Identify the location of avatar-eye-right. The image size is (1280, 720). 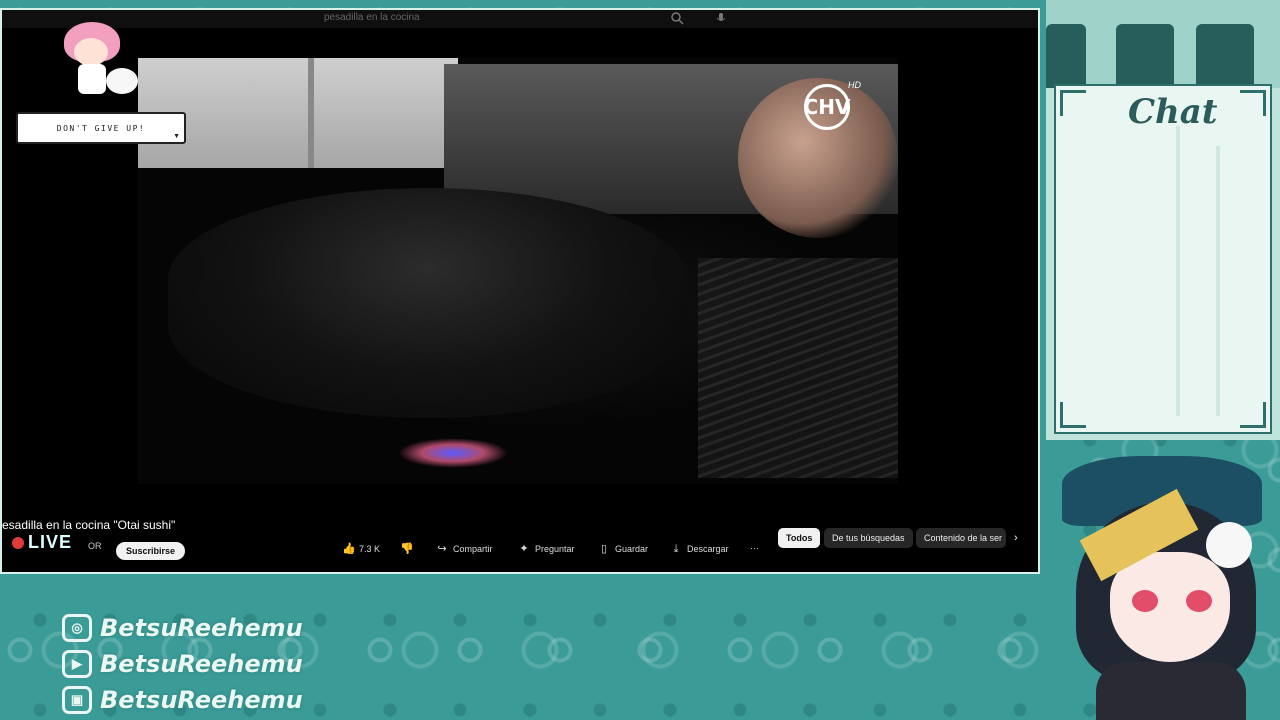
(1199, 601).